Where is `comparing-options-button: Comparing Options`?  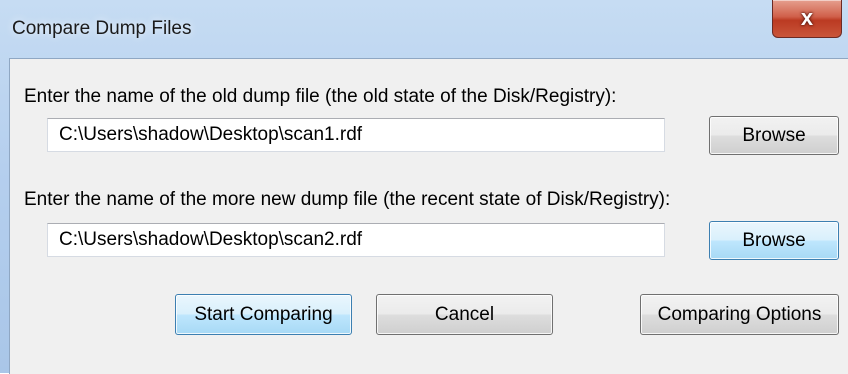 comparing-options-button: Comparing Options is located at coordinates (739, 314).